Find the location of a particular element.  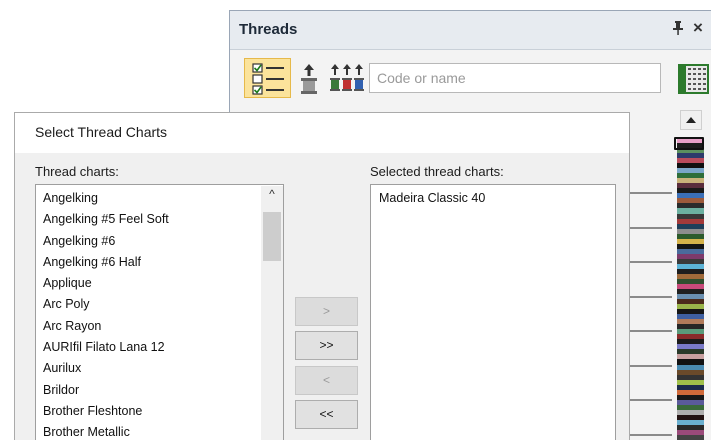

single-spool-icon is located at coordinates (309, 80).